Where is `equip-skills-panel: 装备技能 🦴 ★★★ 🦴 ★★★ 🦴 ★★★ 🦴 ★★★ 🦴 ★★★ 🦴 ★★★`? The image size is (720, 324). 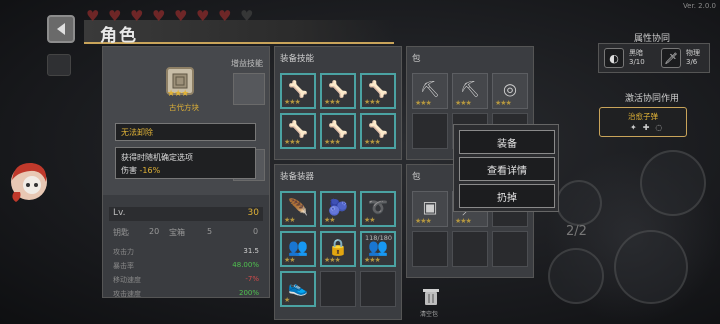
equip-skills-panel: 装备技能 🦴 ★★★ 🦴 ★★★ 🦴 ★★★ 🦴 ★★★ 🦴 ★★★ 🦴 ★★★ is located at coordinates (338, 103).